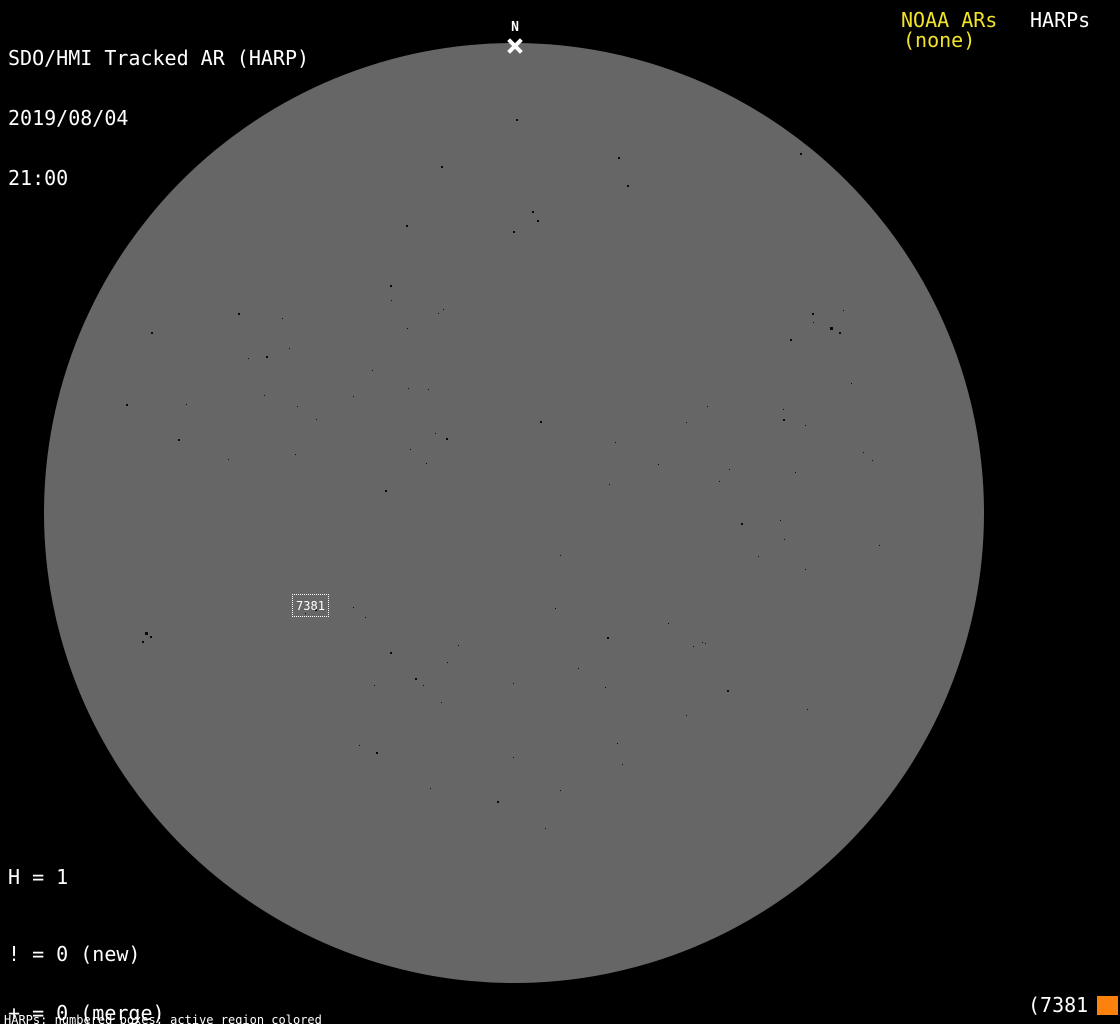 The width and height of the screenshot is (1120, 1024). What do you see at coordinates (38, 876) in the screenshot?
I see `harp-count-line: H = 1` at bounding box center [38, 876].